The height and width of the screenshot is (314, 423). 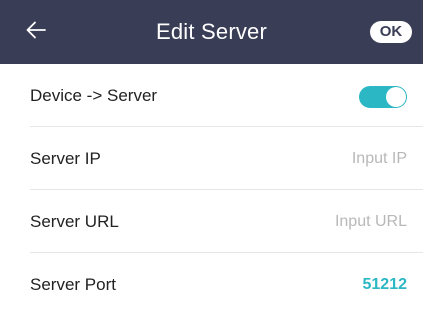 I want to click on server-port-value: 51212, so click(x=385, y=283).